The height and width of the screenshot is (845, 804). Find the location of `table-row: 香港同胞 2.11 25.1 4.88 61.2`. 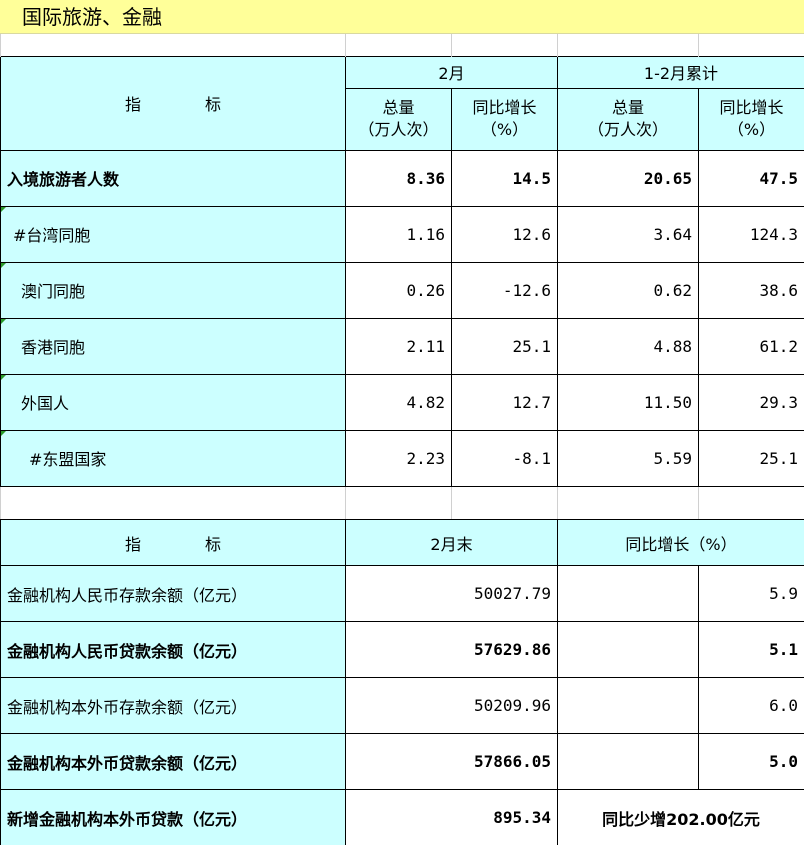

table-row: 香港同胞 2.11 25.1 4.88 61.2 is located at coordinates (402, 346).